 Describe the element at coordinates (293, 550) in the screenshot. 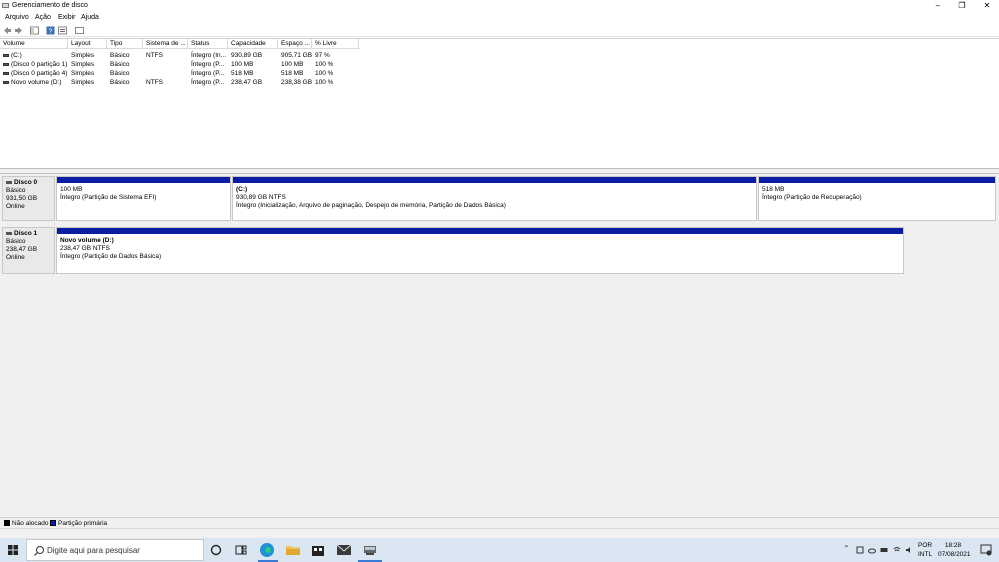

I see `file-explorer-icon` at that location.